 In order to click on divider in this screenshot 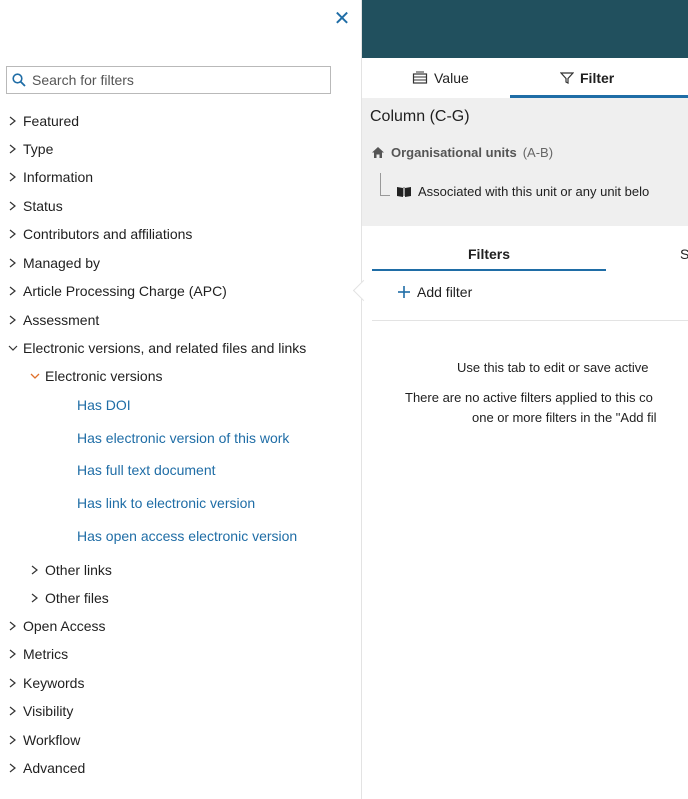, I will do `click(530, 320)`.